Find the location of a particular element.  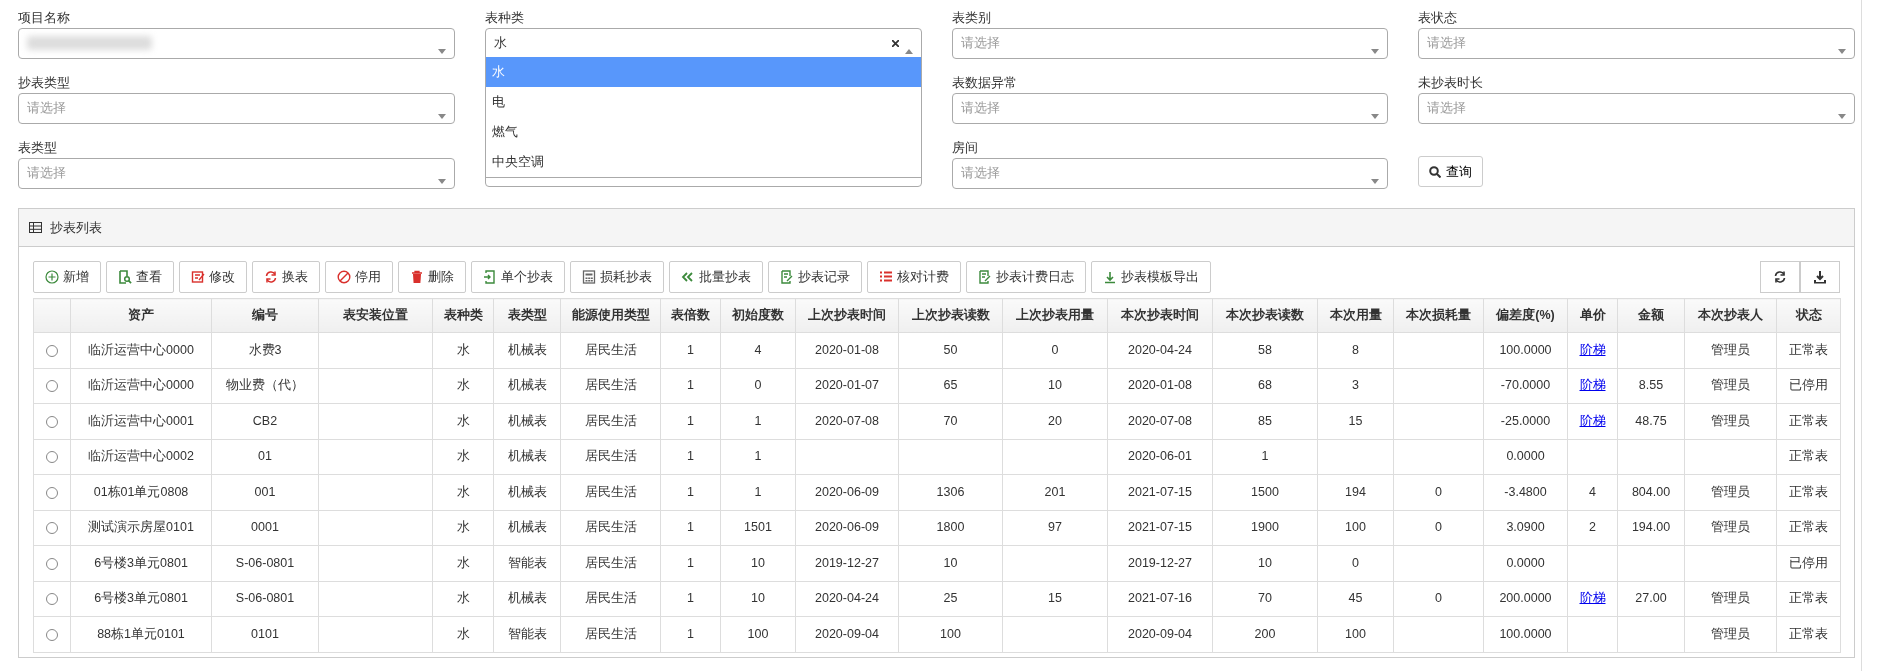

select-field: 水 is located at coordinates (703, 43).